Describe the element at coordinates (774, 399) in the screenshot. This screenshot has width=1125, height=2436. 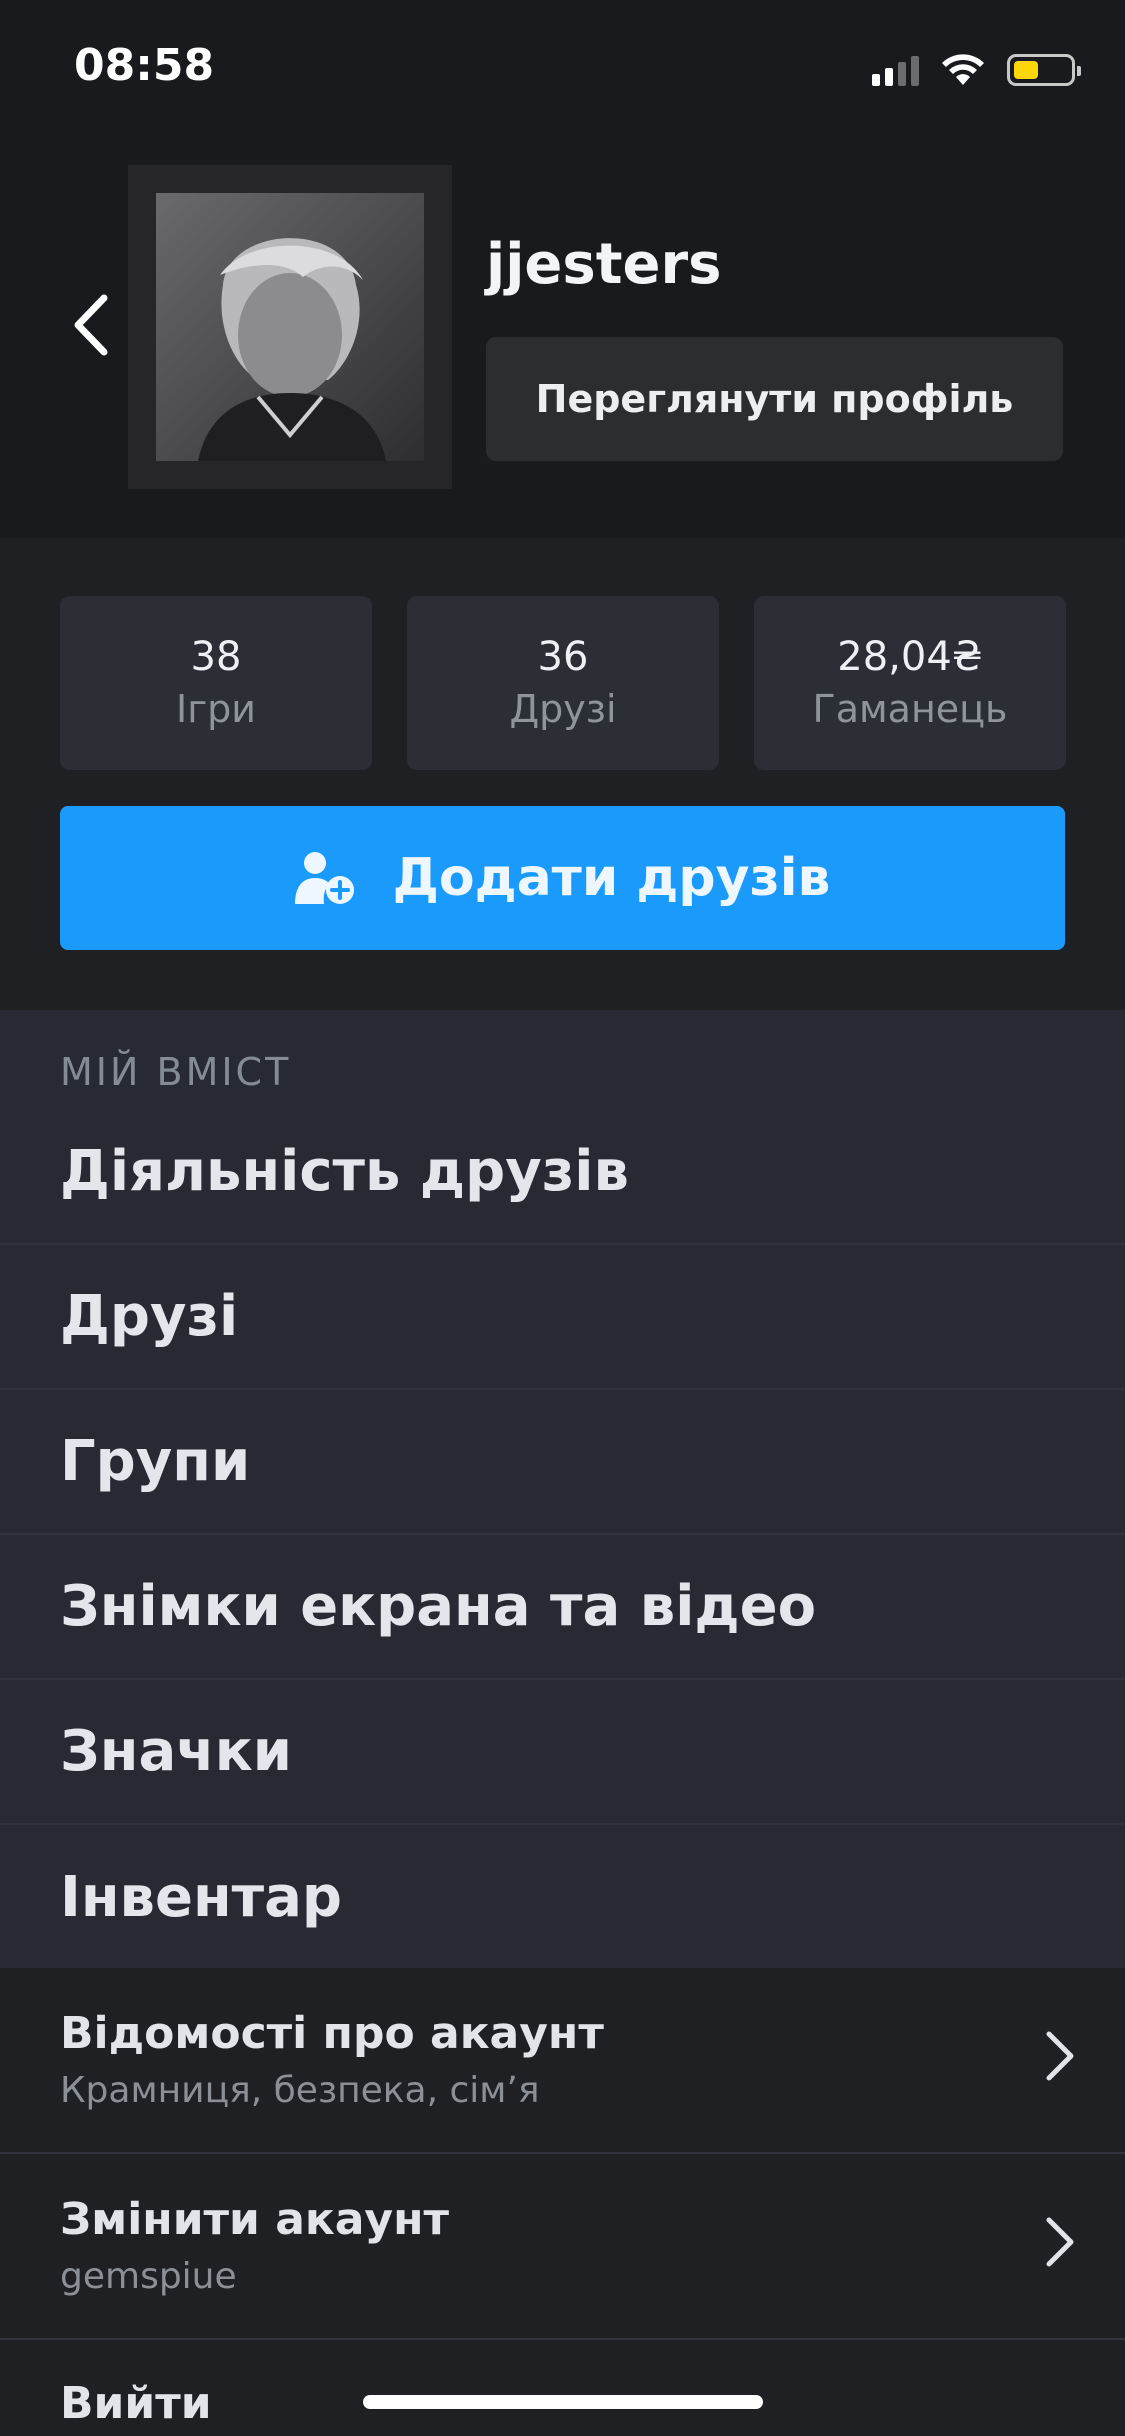
I see `view-profile-button: Переглянути профіль` at that location.